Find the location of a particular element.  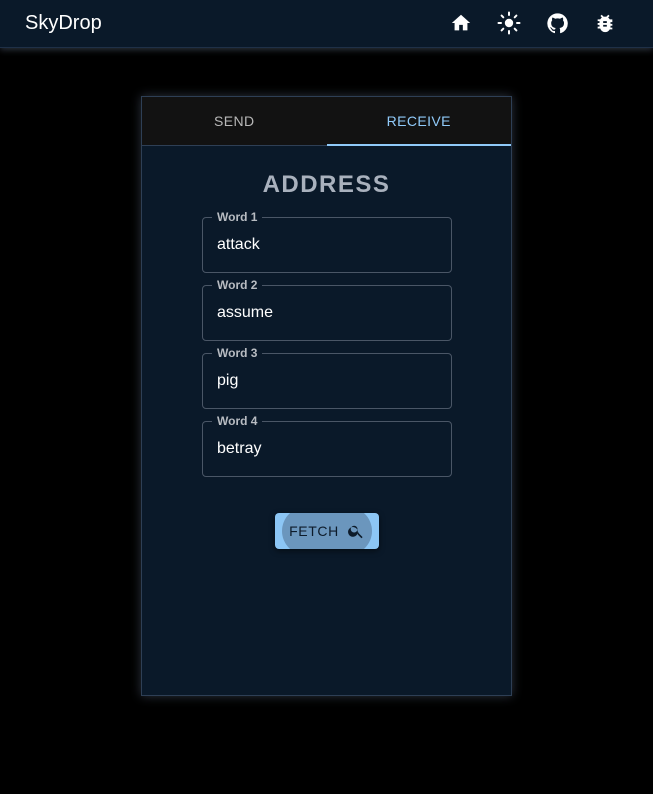

fetch-button: FETCH is located at coordinates (327, 531).